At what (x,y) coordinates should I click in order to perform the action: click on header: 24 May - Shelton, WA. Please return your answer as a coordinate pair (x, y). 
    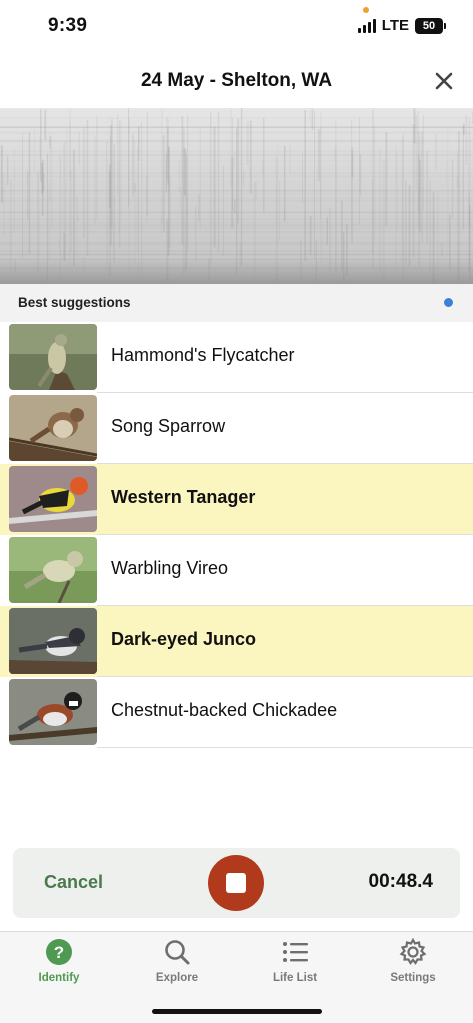
    Looking at the image, I should click on (236, 82).